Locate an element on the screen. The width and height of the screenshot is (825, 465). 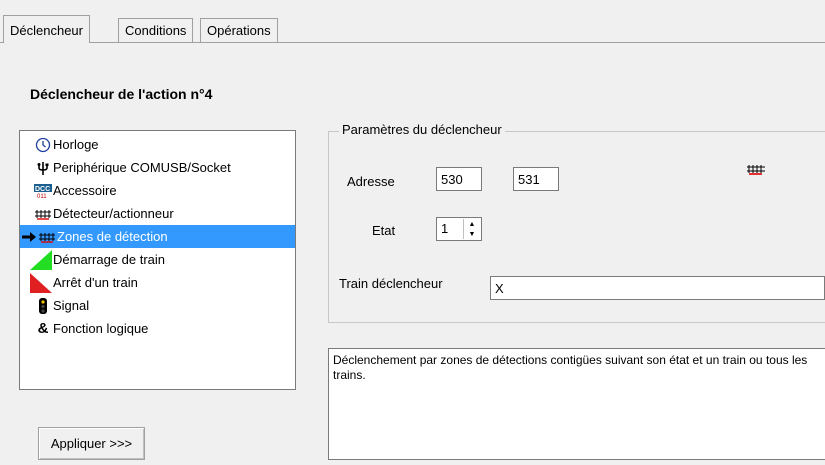
state-label: Etat is located at coordinates (384, 230).